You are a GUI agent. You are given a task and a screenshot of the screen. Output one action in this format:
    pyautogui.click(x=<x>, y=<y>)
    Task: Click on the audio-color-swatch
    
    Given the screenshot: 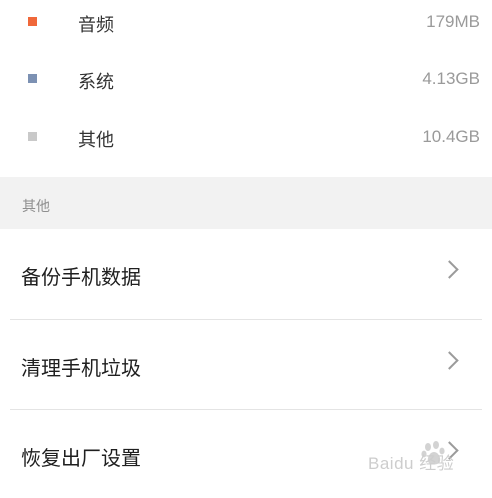 What is the action you would take?
    pyautogui.click(x=32, y=21)
    